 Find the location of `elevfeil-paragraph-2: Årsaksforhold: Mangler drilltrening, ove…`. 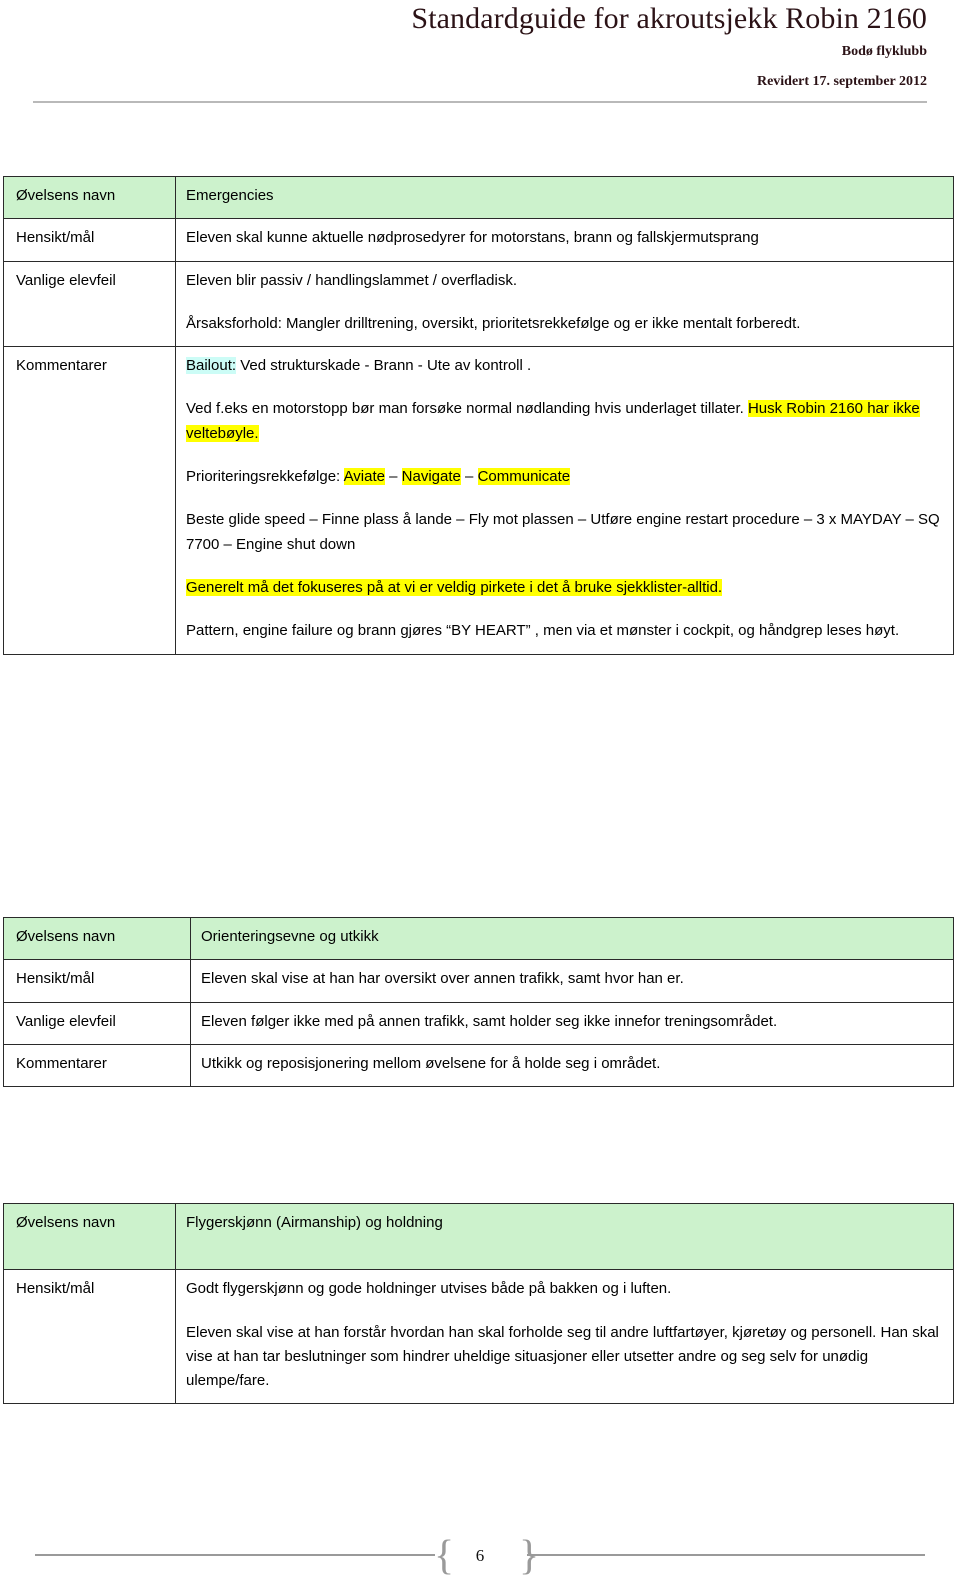

elevfeil-paragraph-2: Årsaksforhold: Mangler drilltrening, ove… is located at coordinates (493, 323).